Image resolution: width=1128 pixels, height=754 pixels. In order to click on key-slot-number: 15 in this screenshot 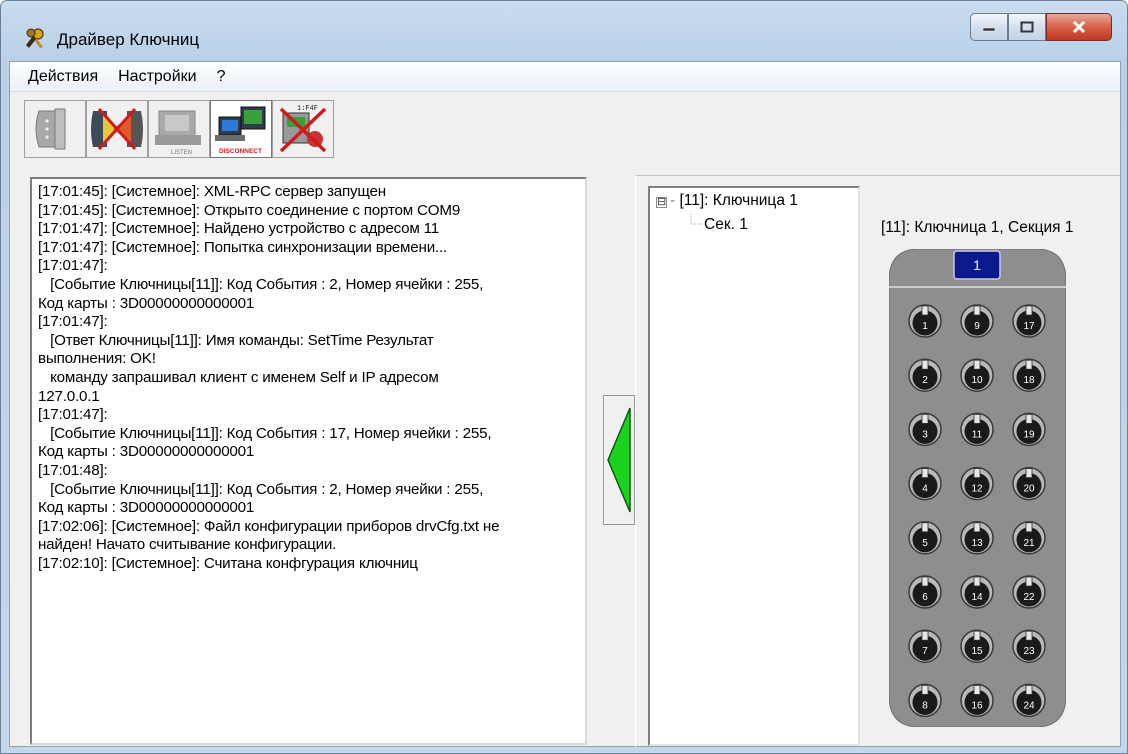, I will do `click(977, 651)`.